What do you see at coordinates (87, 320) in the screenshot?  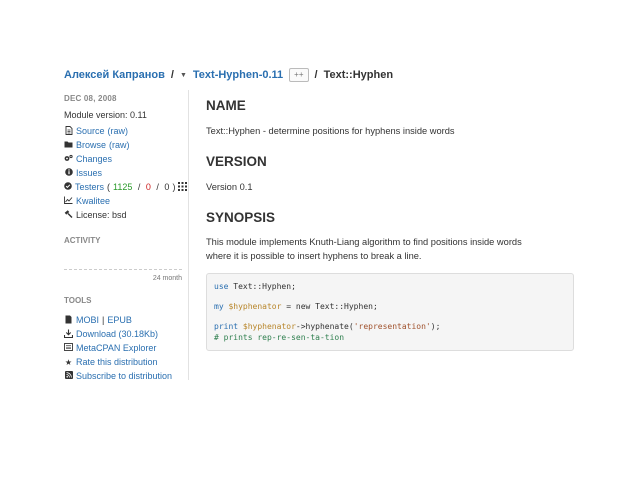 I see `mobi-link: MOBI` at bounding box center [87, 320].